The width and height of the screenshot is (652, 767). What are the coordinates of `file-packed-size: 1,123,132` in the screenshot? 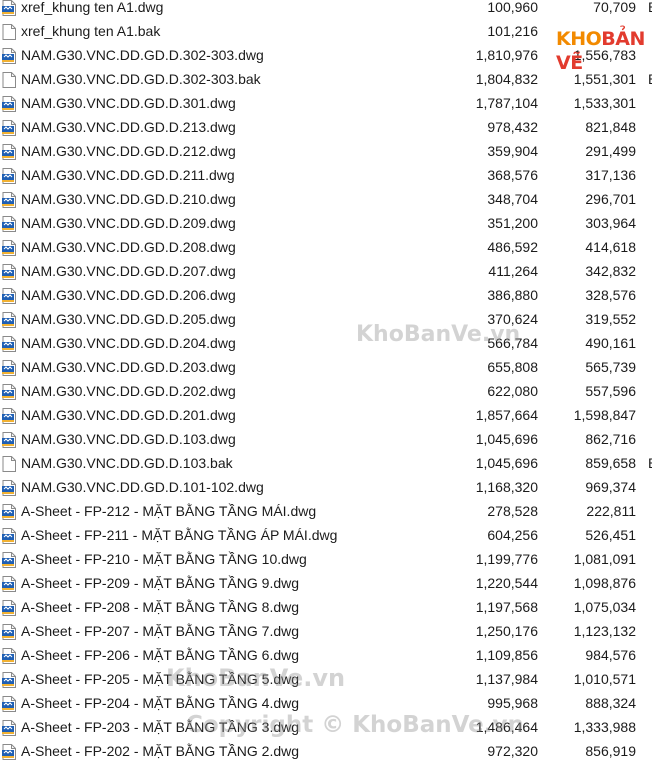 It's located at (604, 631).